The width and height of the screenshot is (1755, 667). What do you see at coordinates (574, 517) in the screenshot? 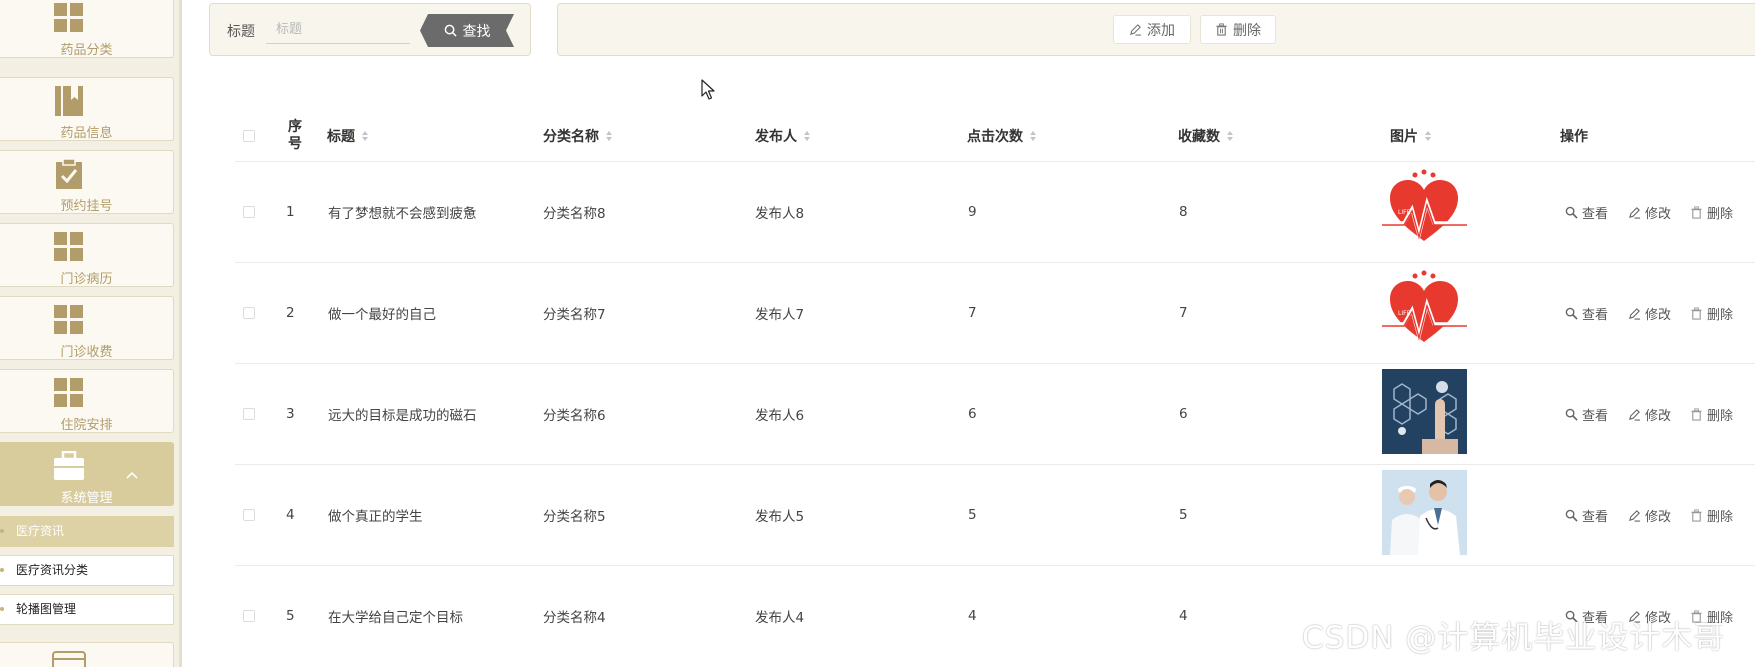
I see `cell-category: 分类名称5` at bounding box center [574, 517].